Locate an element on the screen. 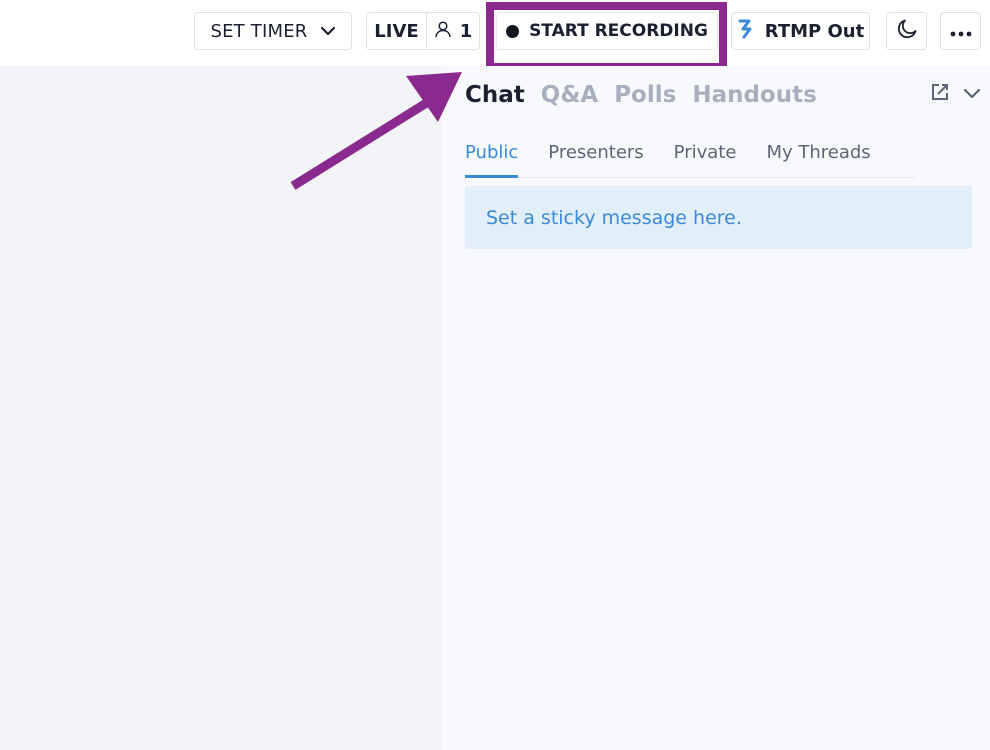 The image size is (990, 750). subtab-public: Public is located at coordinates (492, 160).